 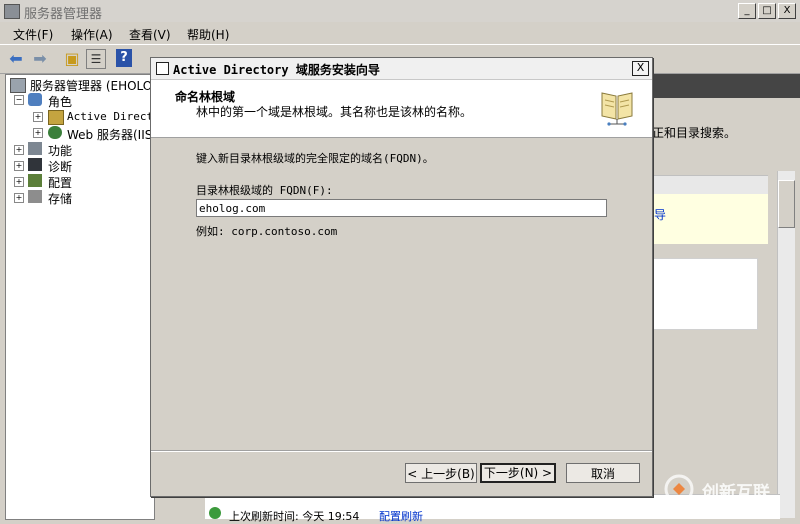 I want to click on show-tree-icon: ☰, so click(x=96, y=59).